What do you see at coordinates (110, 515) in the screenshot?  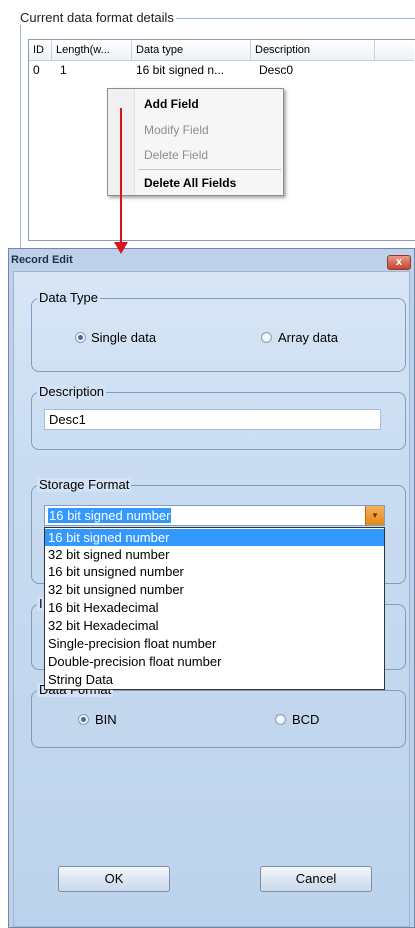 I see `storage-format-selected-value: 16 bit signed number` at bounding box center [110, 515].